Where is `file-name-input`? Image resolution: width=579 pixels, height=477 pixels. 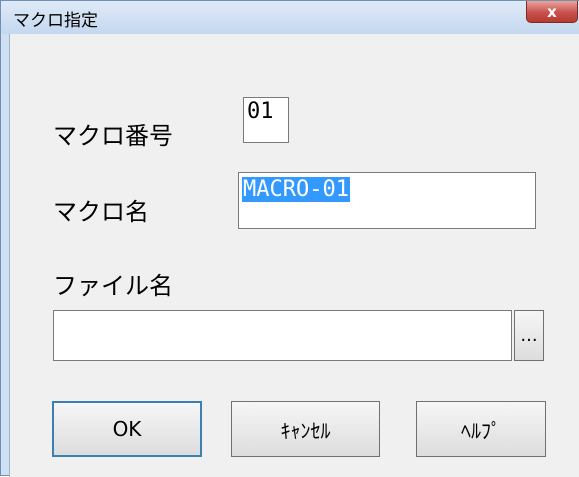
file-name-input is located at coordinates (282, 335).